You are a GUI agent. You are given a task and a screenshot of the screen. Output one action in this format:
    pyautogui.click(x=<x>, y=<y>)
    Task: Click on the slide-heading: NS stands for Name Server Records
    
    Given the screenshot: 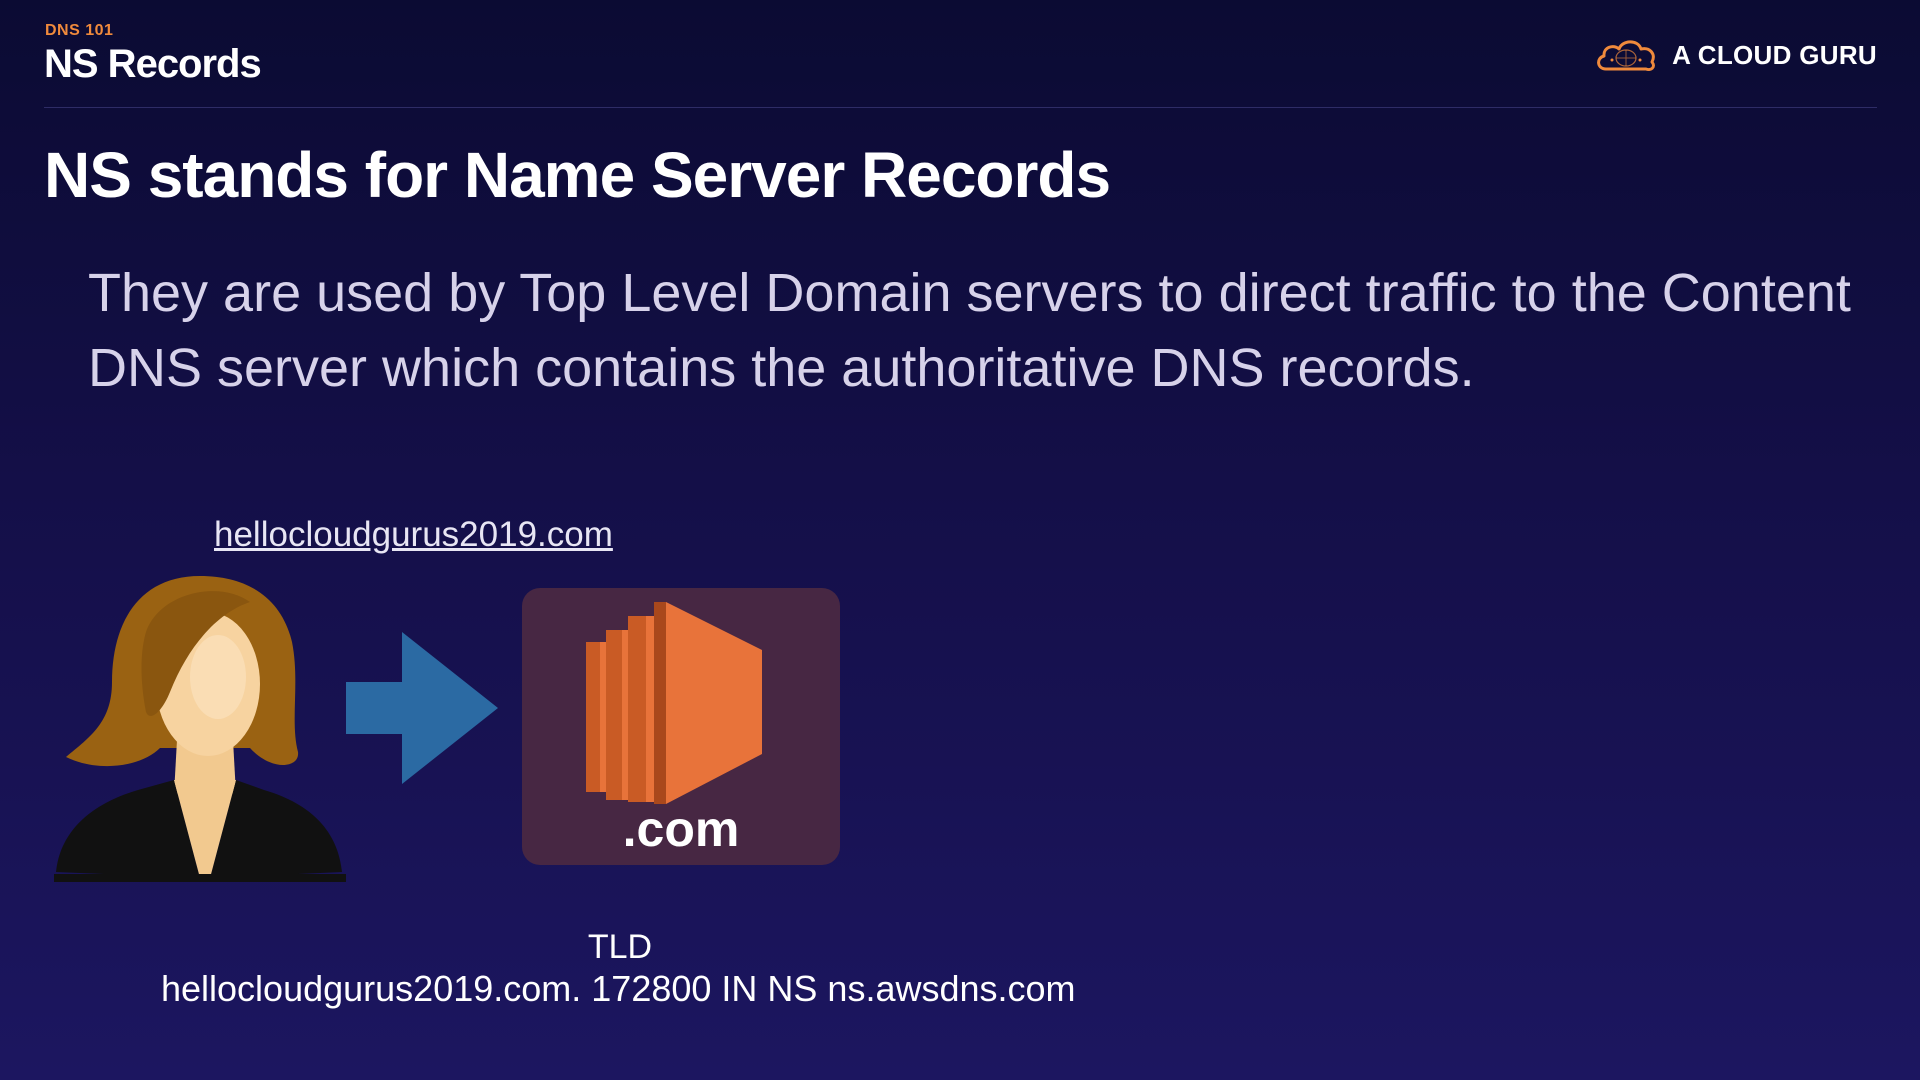 What is the action you would take?
    pyautogui.click(x=577, y=175)
    